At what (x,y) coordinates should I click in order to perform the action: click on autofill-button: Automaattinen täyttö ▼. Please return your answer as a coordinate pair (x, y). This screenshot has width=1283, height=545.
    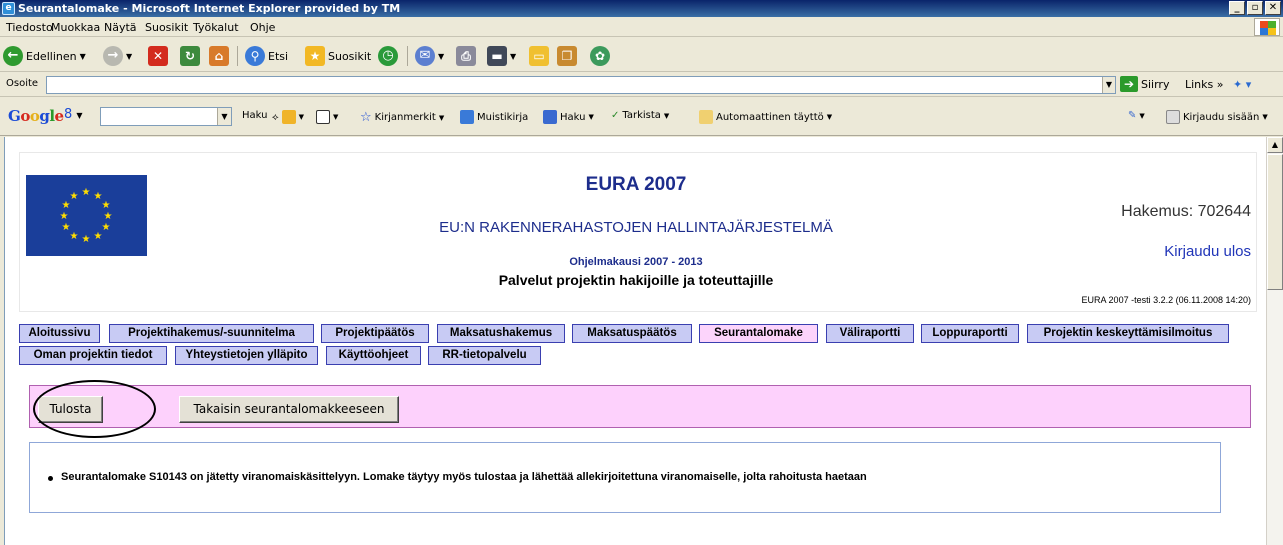
    Looking at the image, I should click on (765, 117).